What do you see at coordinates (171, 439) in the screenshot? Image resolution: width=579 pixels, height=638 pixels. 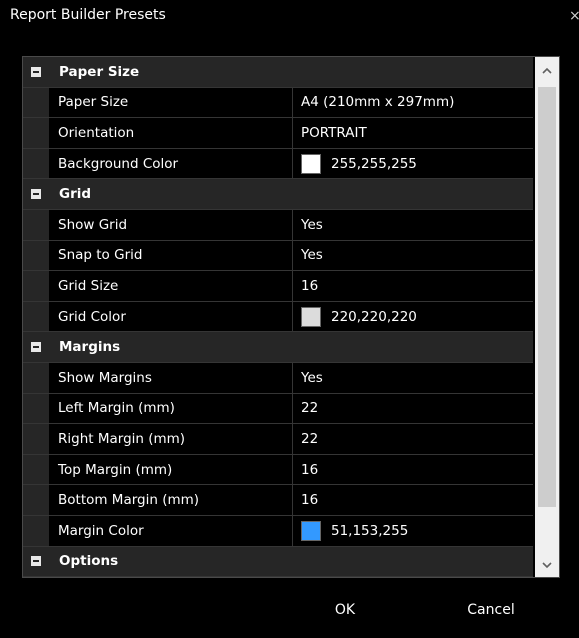 I see `property-name: Right Margin (mm)` at bounding box center [171, 439].